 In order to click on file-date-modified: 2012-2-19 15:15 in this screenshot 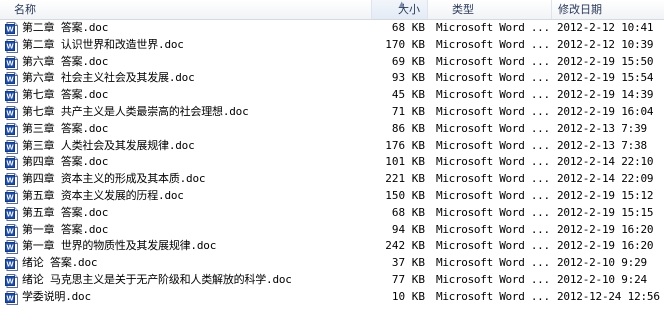, I will do `click(605, 212)`.